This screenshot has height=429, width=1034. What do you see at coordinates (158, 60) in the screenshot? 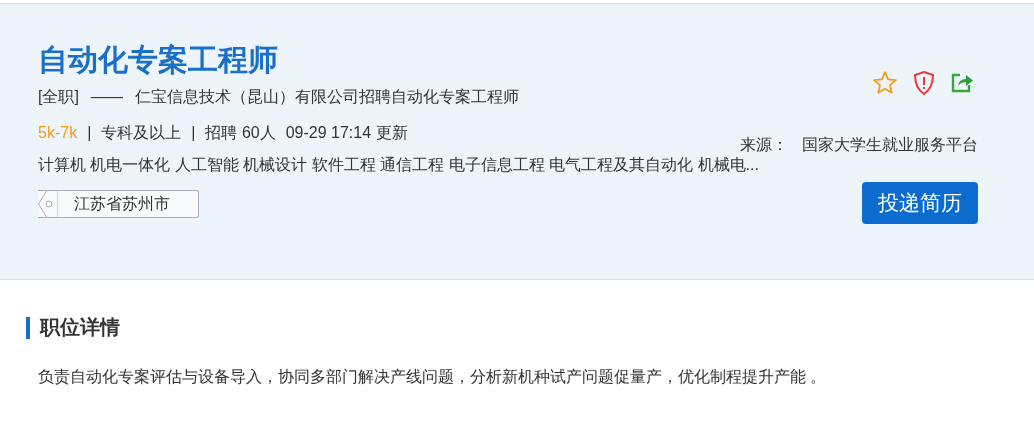
I see `job-title: 自动化专案工程师` at bounding box center [158, 60].